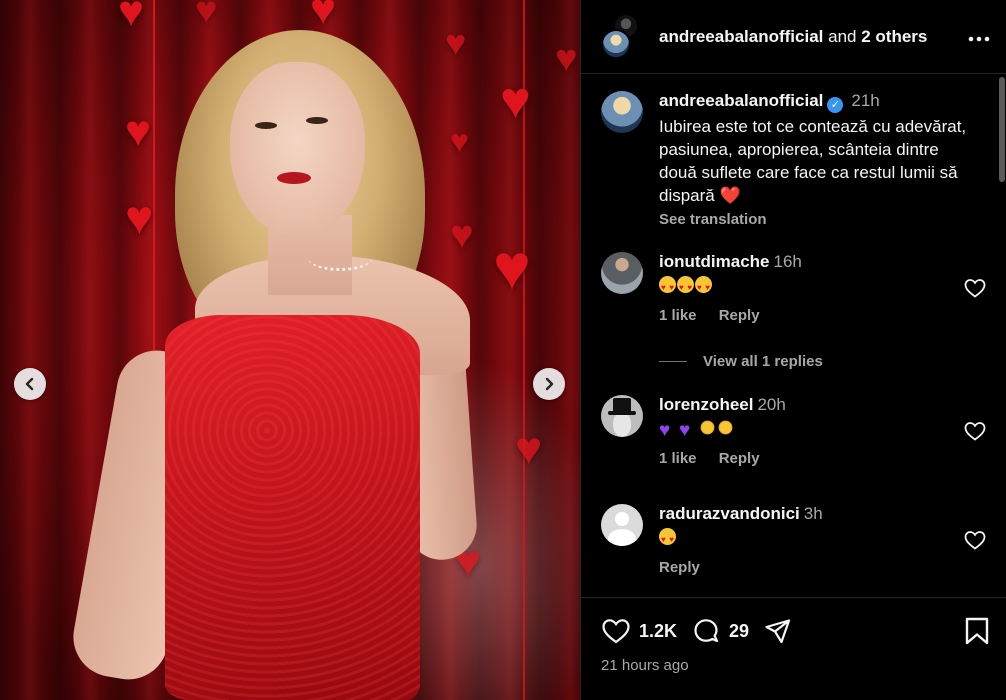 Image resolution: width=1006 pixels, height=700 pixels. Describe the element at coordinates (814, 428) in the screenshot. I see `comment-text: ♥ ♥` at that location.